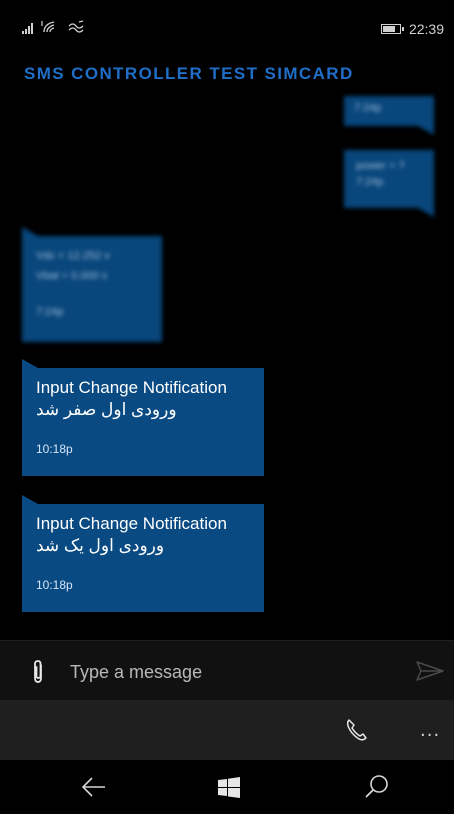  What do you see at coordinates (389, 183) in the screenshot?
I see `message-bubble-outgoing: power = ? 7:24p` at bounding box center [389, 183].